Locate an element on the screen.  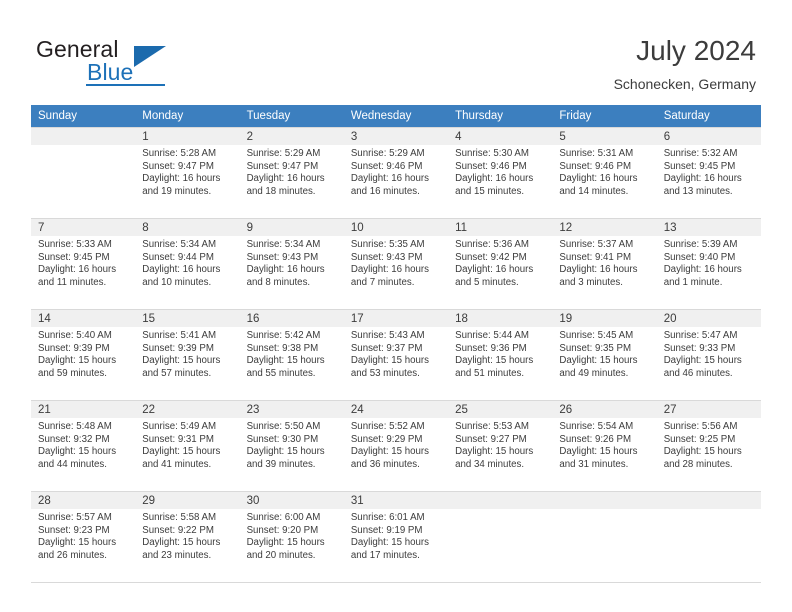
sunrise-text: Sunrise: 5:44 AM is located at coordinates (492, 335).